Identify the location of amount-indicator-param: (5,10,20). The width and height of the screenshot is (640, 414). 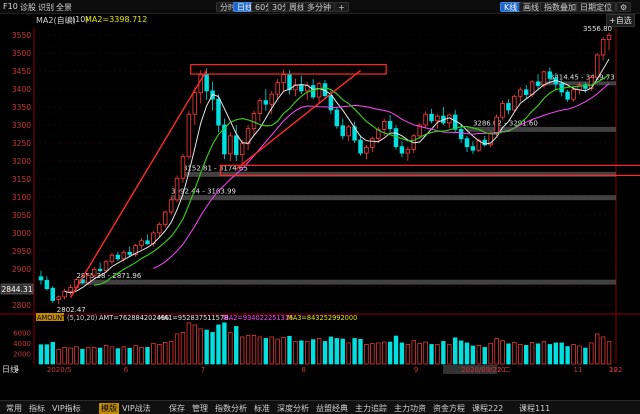
(82, 318).